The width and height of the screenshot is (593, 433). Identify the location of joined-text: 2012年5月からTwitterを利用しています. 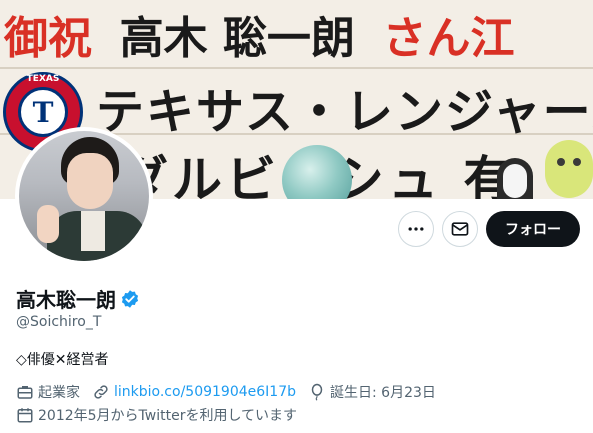
(168, 416).